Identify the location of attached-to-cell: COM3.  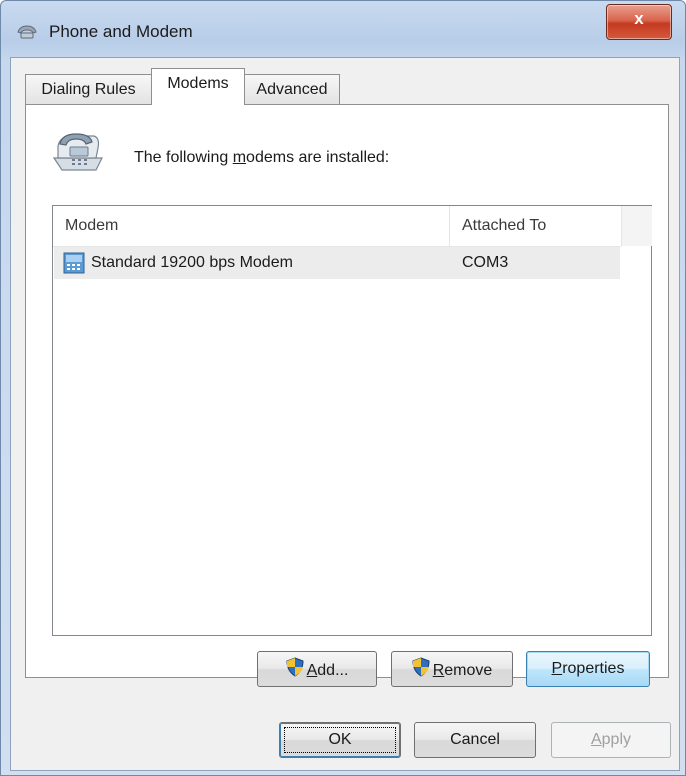
(485, 262).